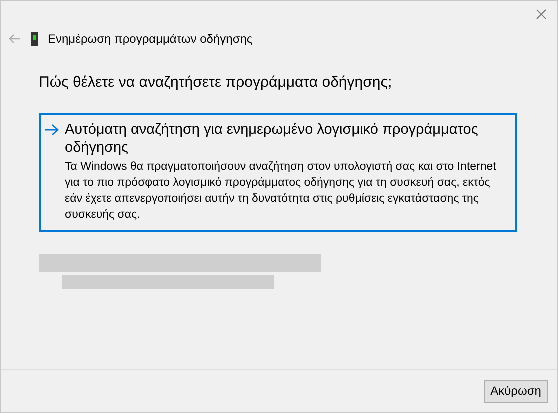 The width and height of the screenshot is (558, 413). Describe the element at coordinates (34, 39) in the screenshot. I see `device-icon` at that location.